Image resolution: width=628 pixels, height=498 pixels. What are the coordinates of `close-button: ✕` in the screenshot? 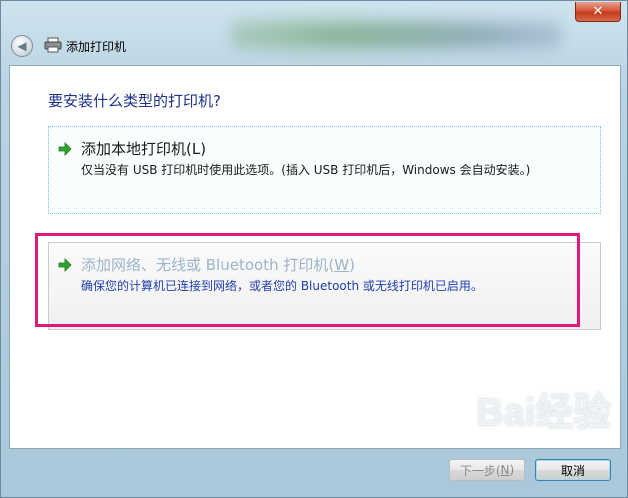 It's located at (598, 12).